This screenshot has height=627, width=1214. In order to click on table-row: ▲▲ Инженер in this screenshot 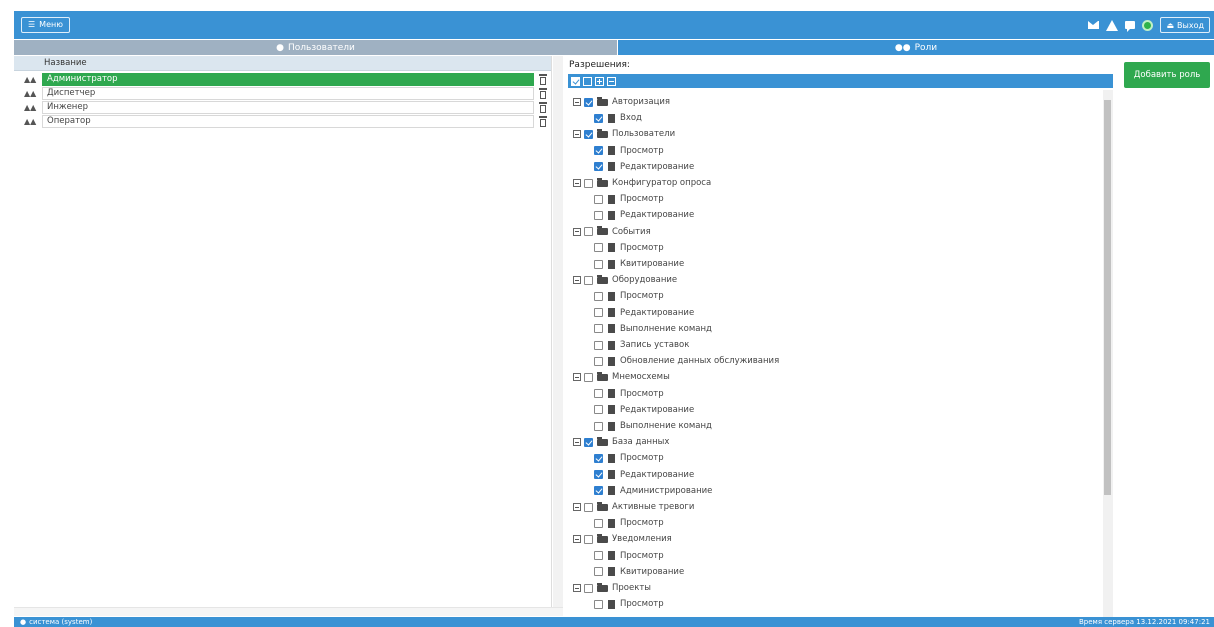, I will do `click(282, 107)`.